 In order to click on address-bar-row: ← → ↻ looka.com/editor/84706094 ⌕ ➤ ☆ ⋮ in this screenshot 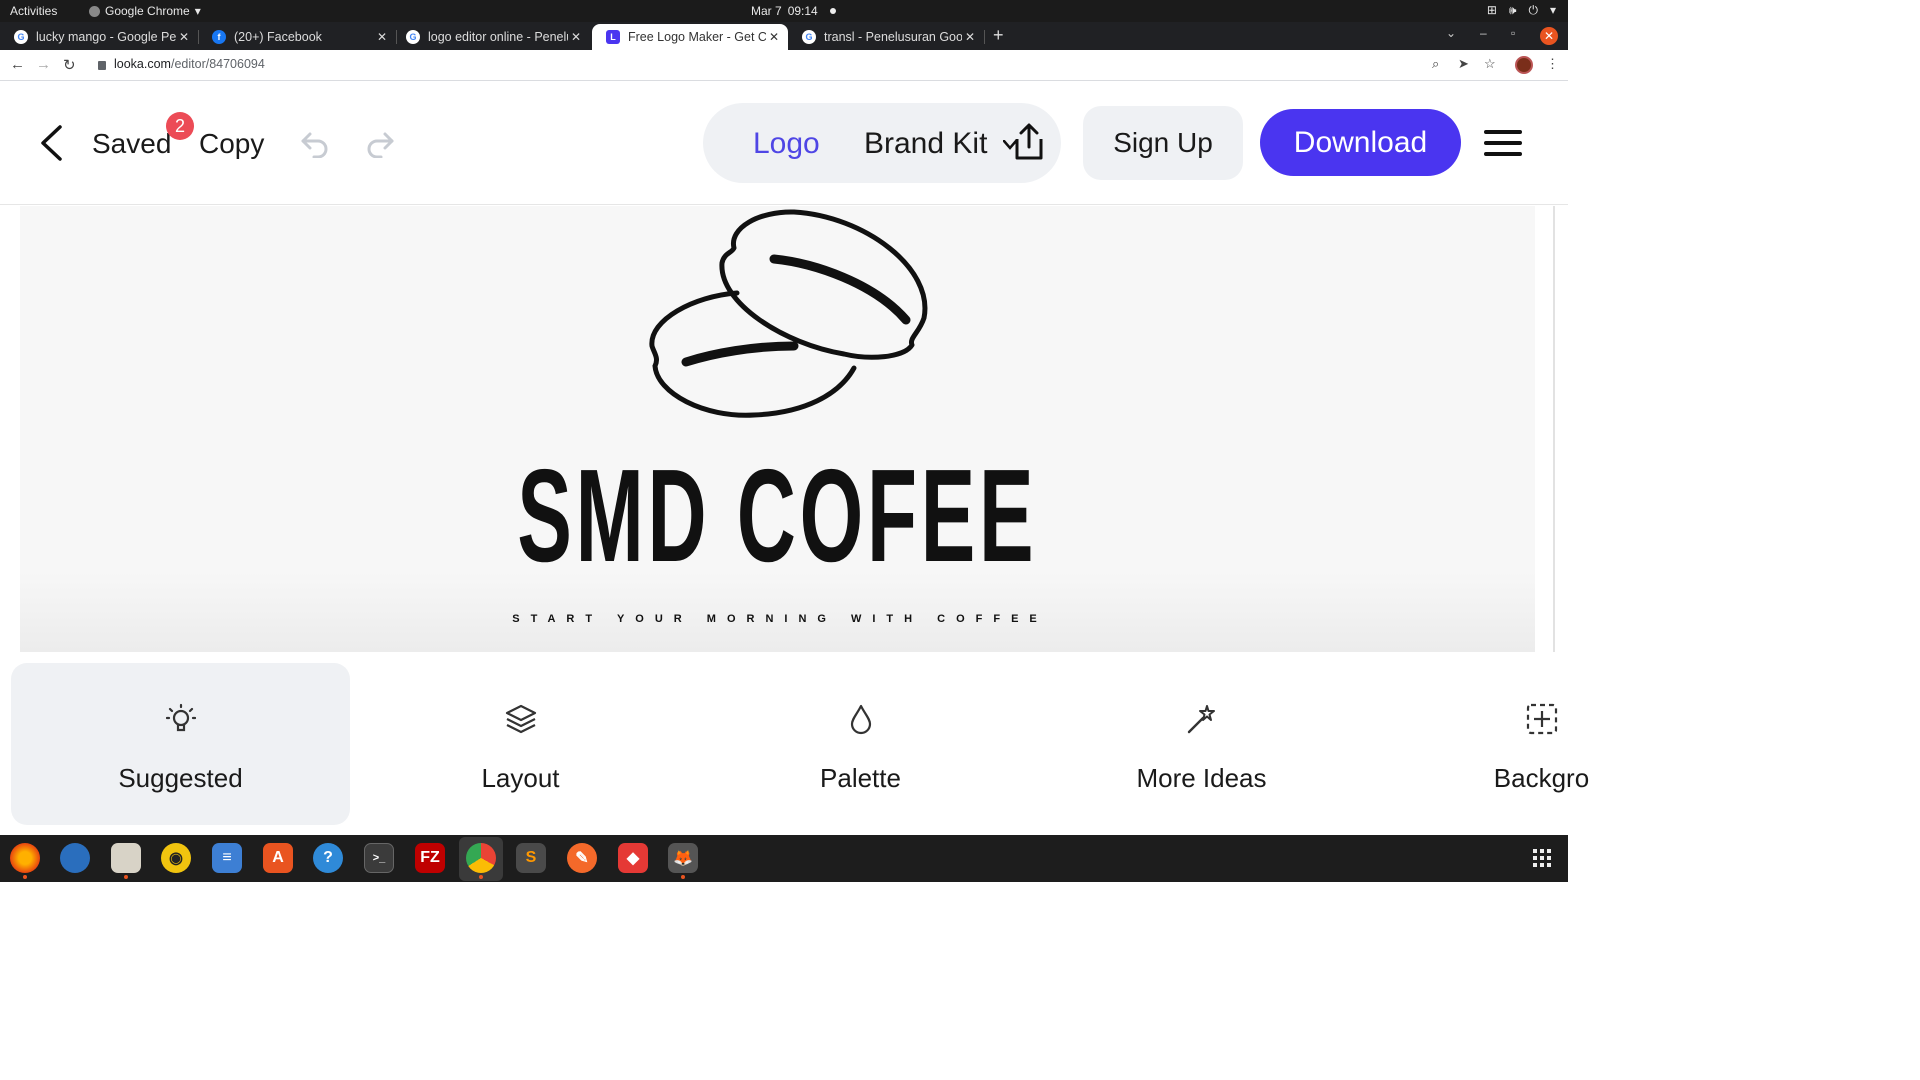, I will do `click(784, 65)`.